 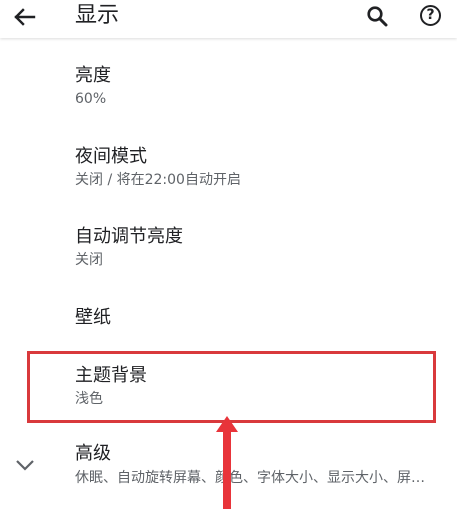 What do you see at coordinates (97, 15) in the screenshot?
I see `page-title: 显示` at bounding box center [97, 15].